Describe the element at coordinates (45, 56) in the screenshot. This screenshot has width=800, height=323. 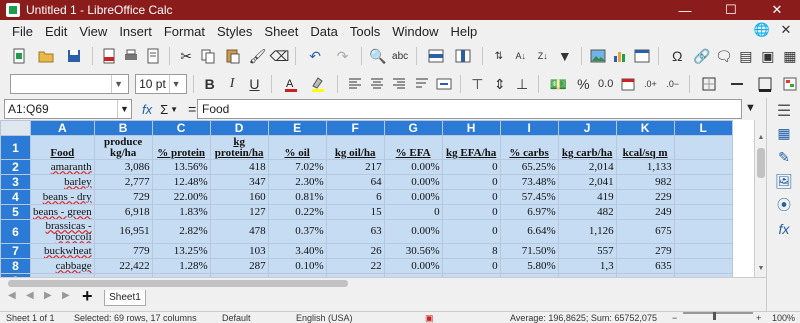
I see `open-folder-icon` at that location.